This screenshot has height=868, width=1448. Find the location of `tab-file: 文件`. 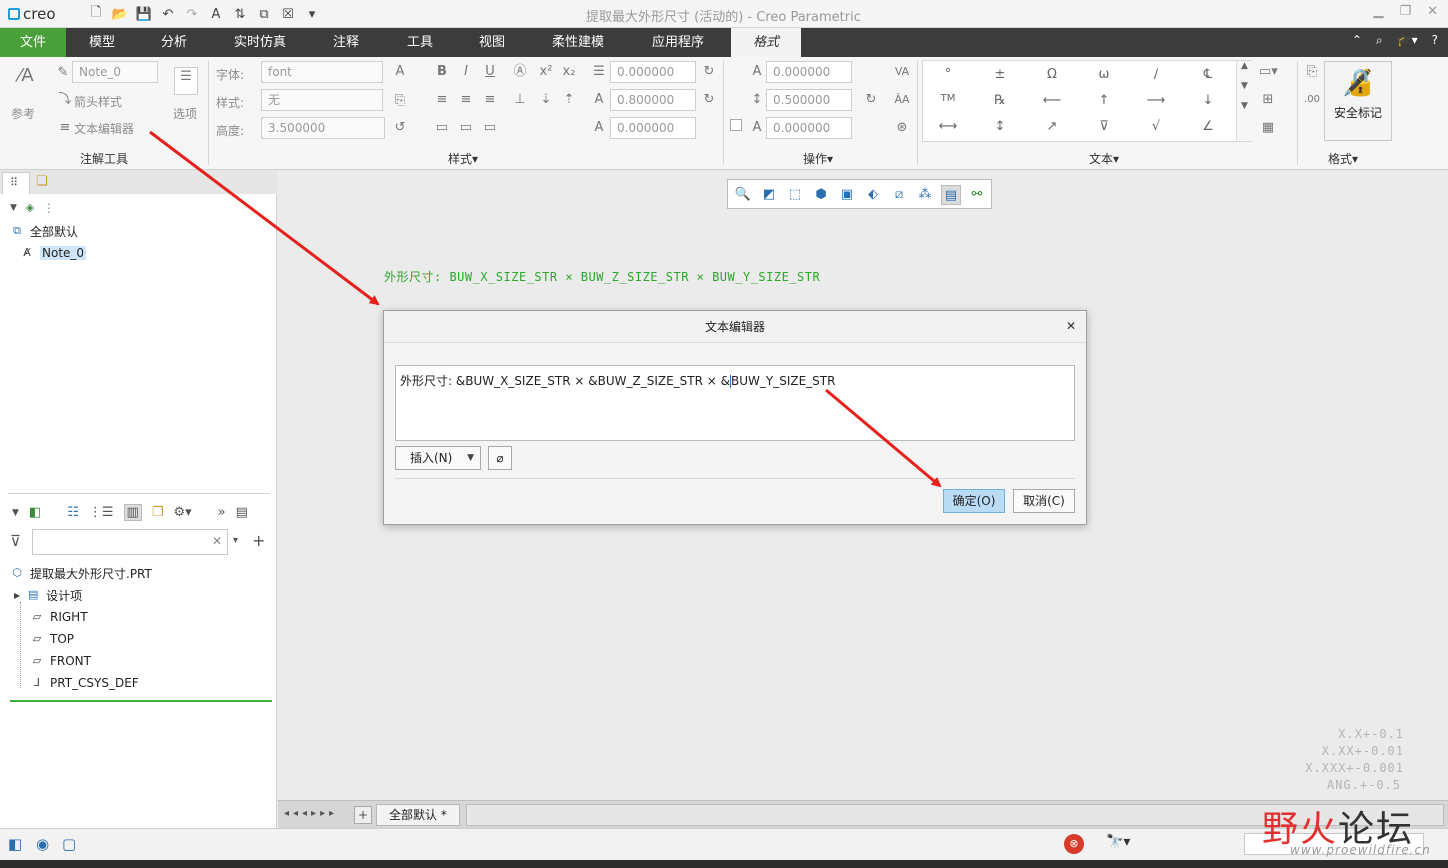

tab-file: 文件 is located at coordinates (33, 42).